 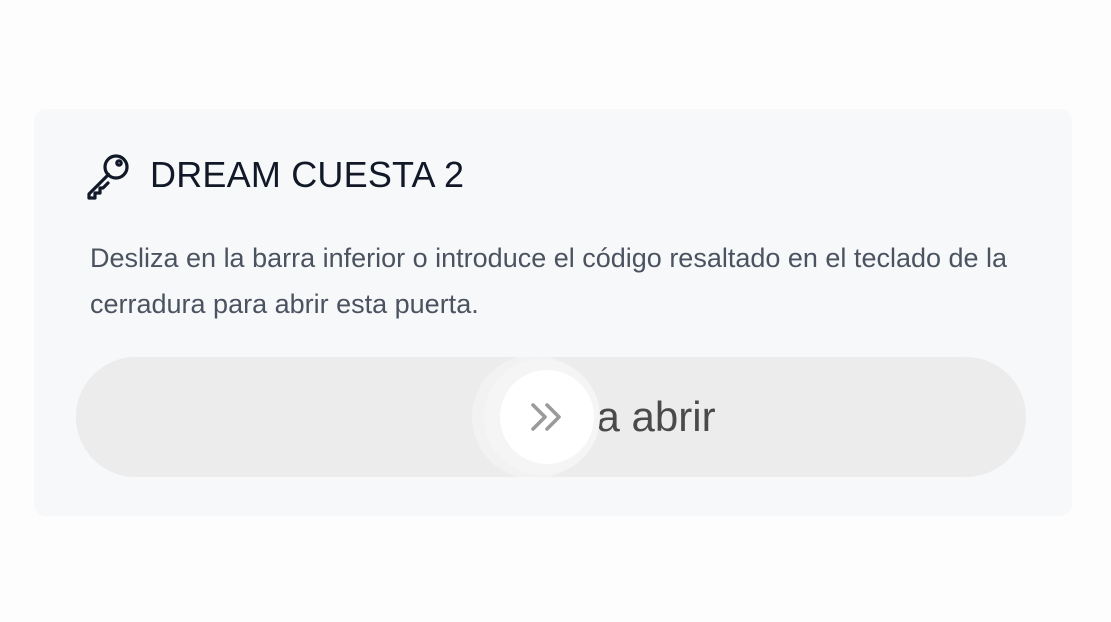 I want to click on door-title: DREAM CUESTA 2, so click(x=307, y=174).